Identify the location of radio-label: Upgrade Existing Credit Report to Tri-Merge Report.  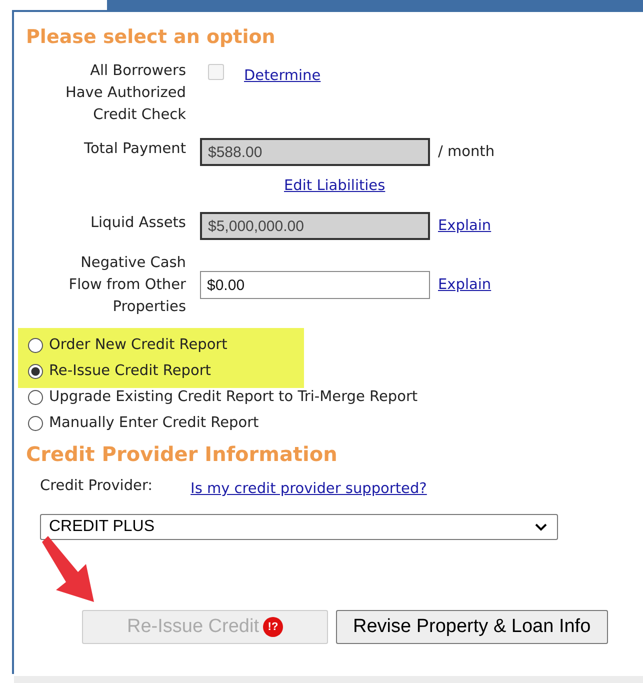
(233, 397).